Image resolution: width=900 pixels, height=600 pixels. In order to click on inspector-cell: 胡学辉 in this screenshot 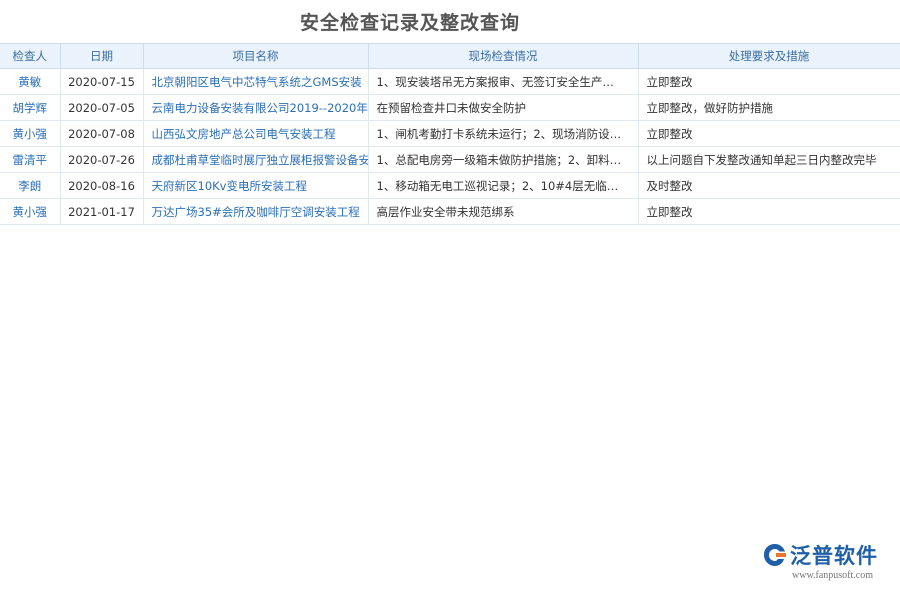, I will do `click(30, 107)`.